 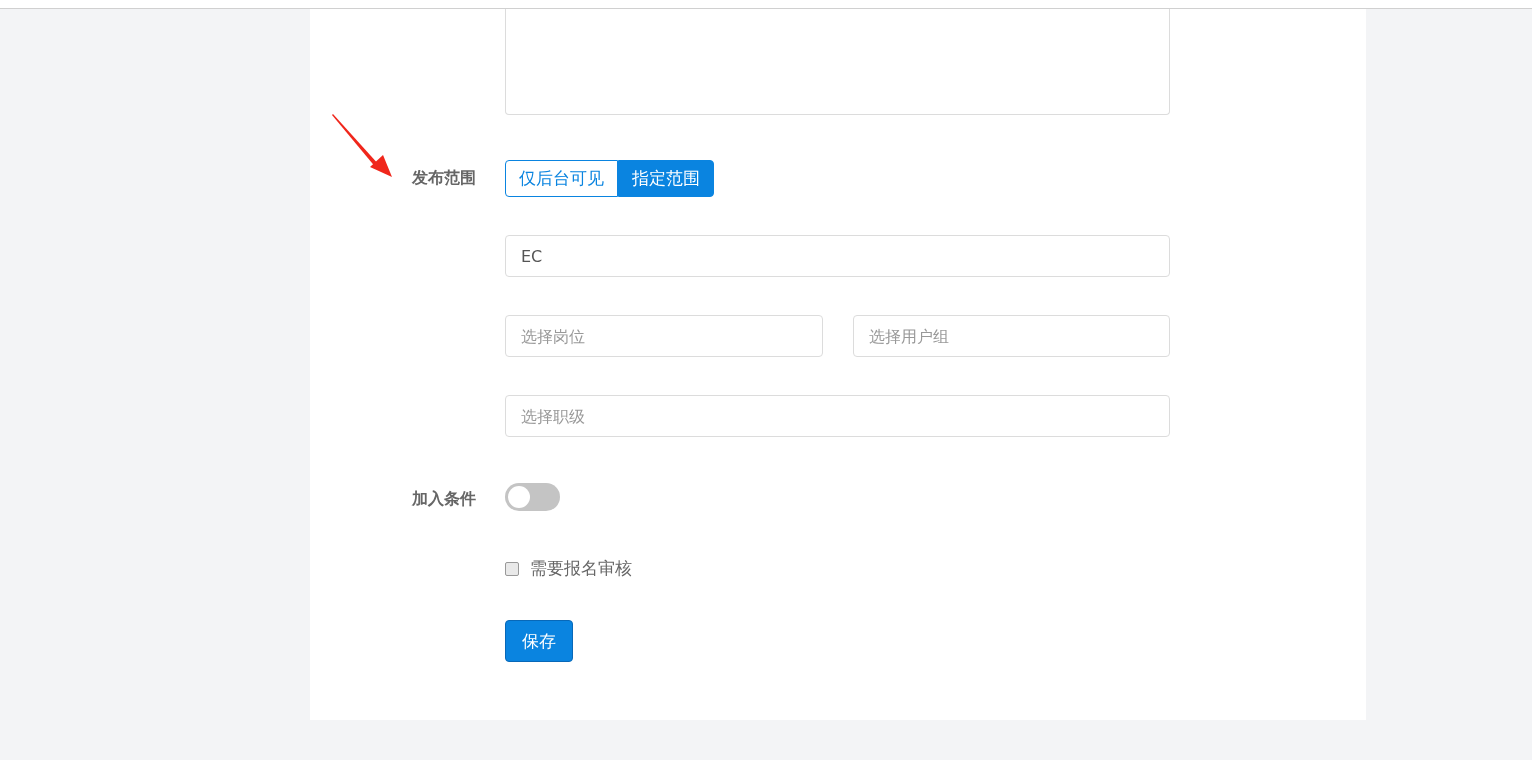 I want to click on text-area, so click(x=837, y=62).